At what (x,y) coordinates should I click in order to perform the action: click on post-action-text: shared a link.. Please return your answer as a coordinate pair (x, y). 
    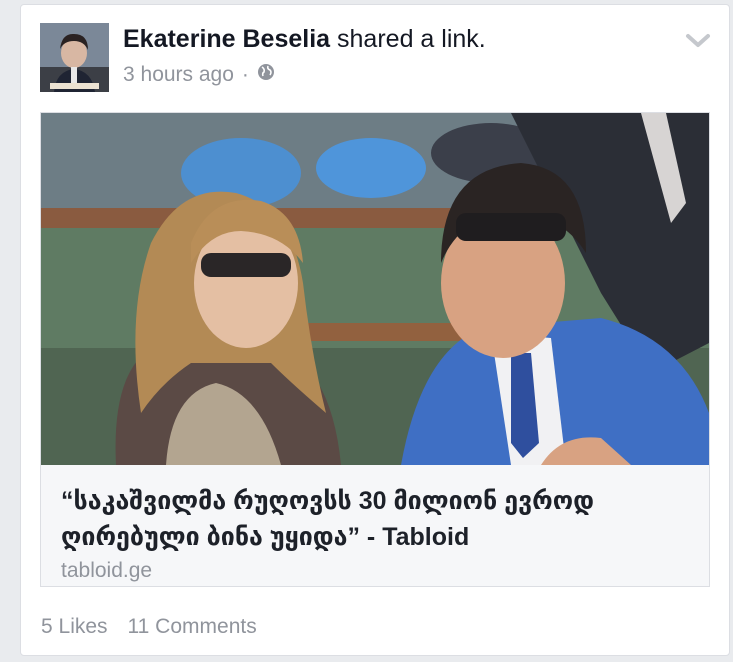
    Looking at the image, I should click on (411, 39).